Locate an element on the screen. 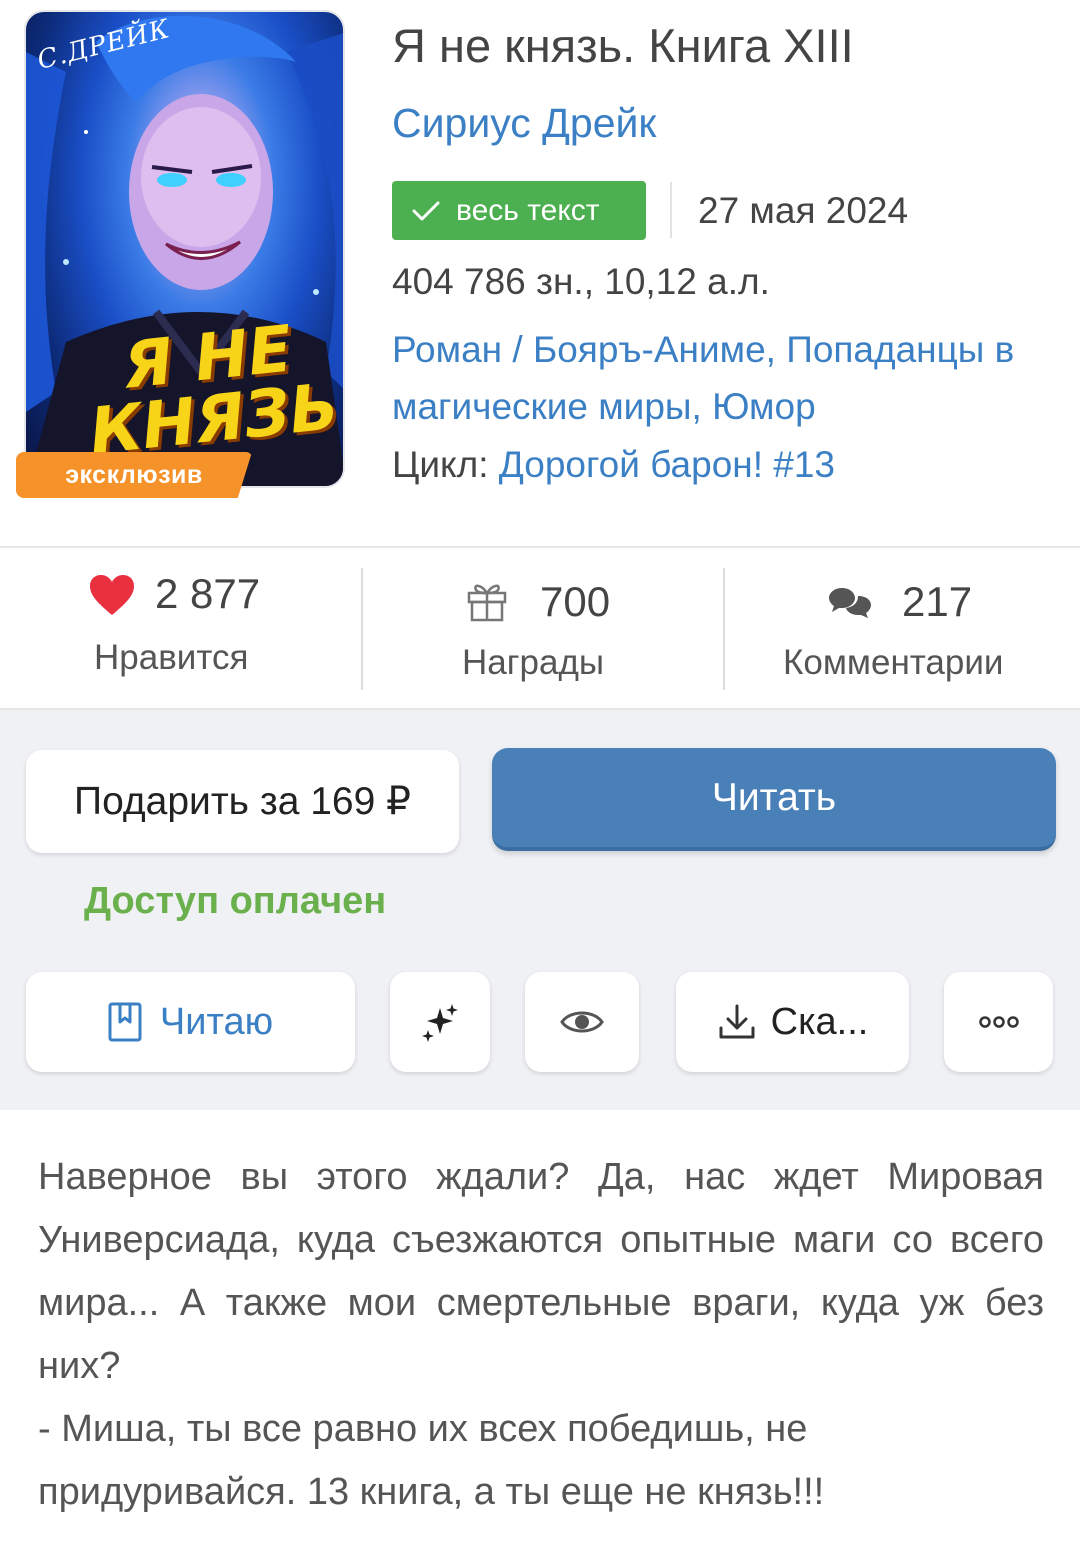 Image resolution: width=1080 pixels, height=1566 pixels. publish-date: 27 мая 2024 is located at coordinates (803, 210).